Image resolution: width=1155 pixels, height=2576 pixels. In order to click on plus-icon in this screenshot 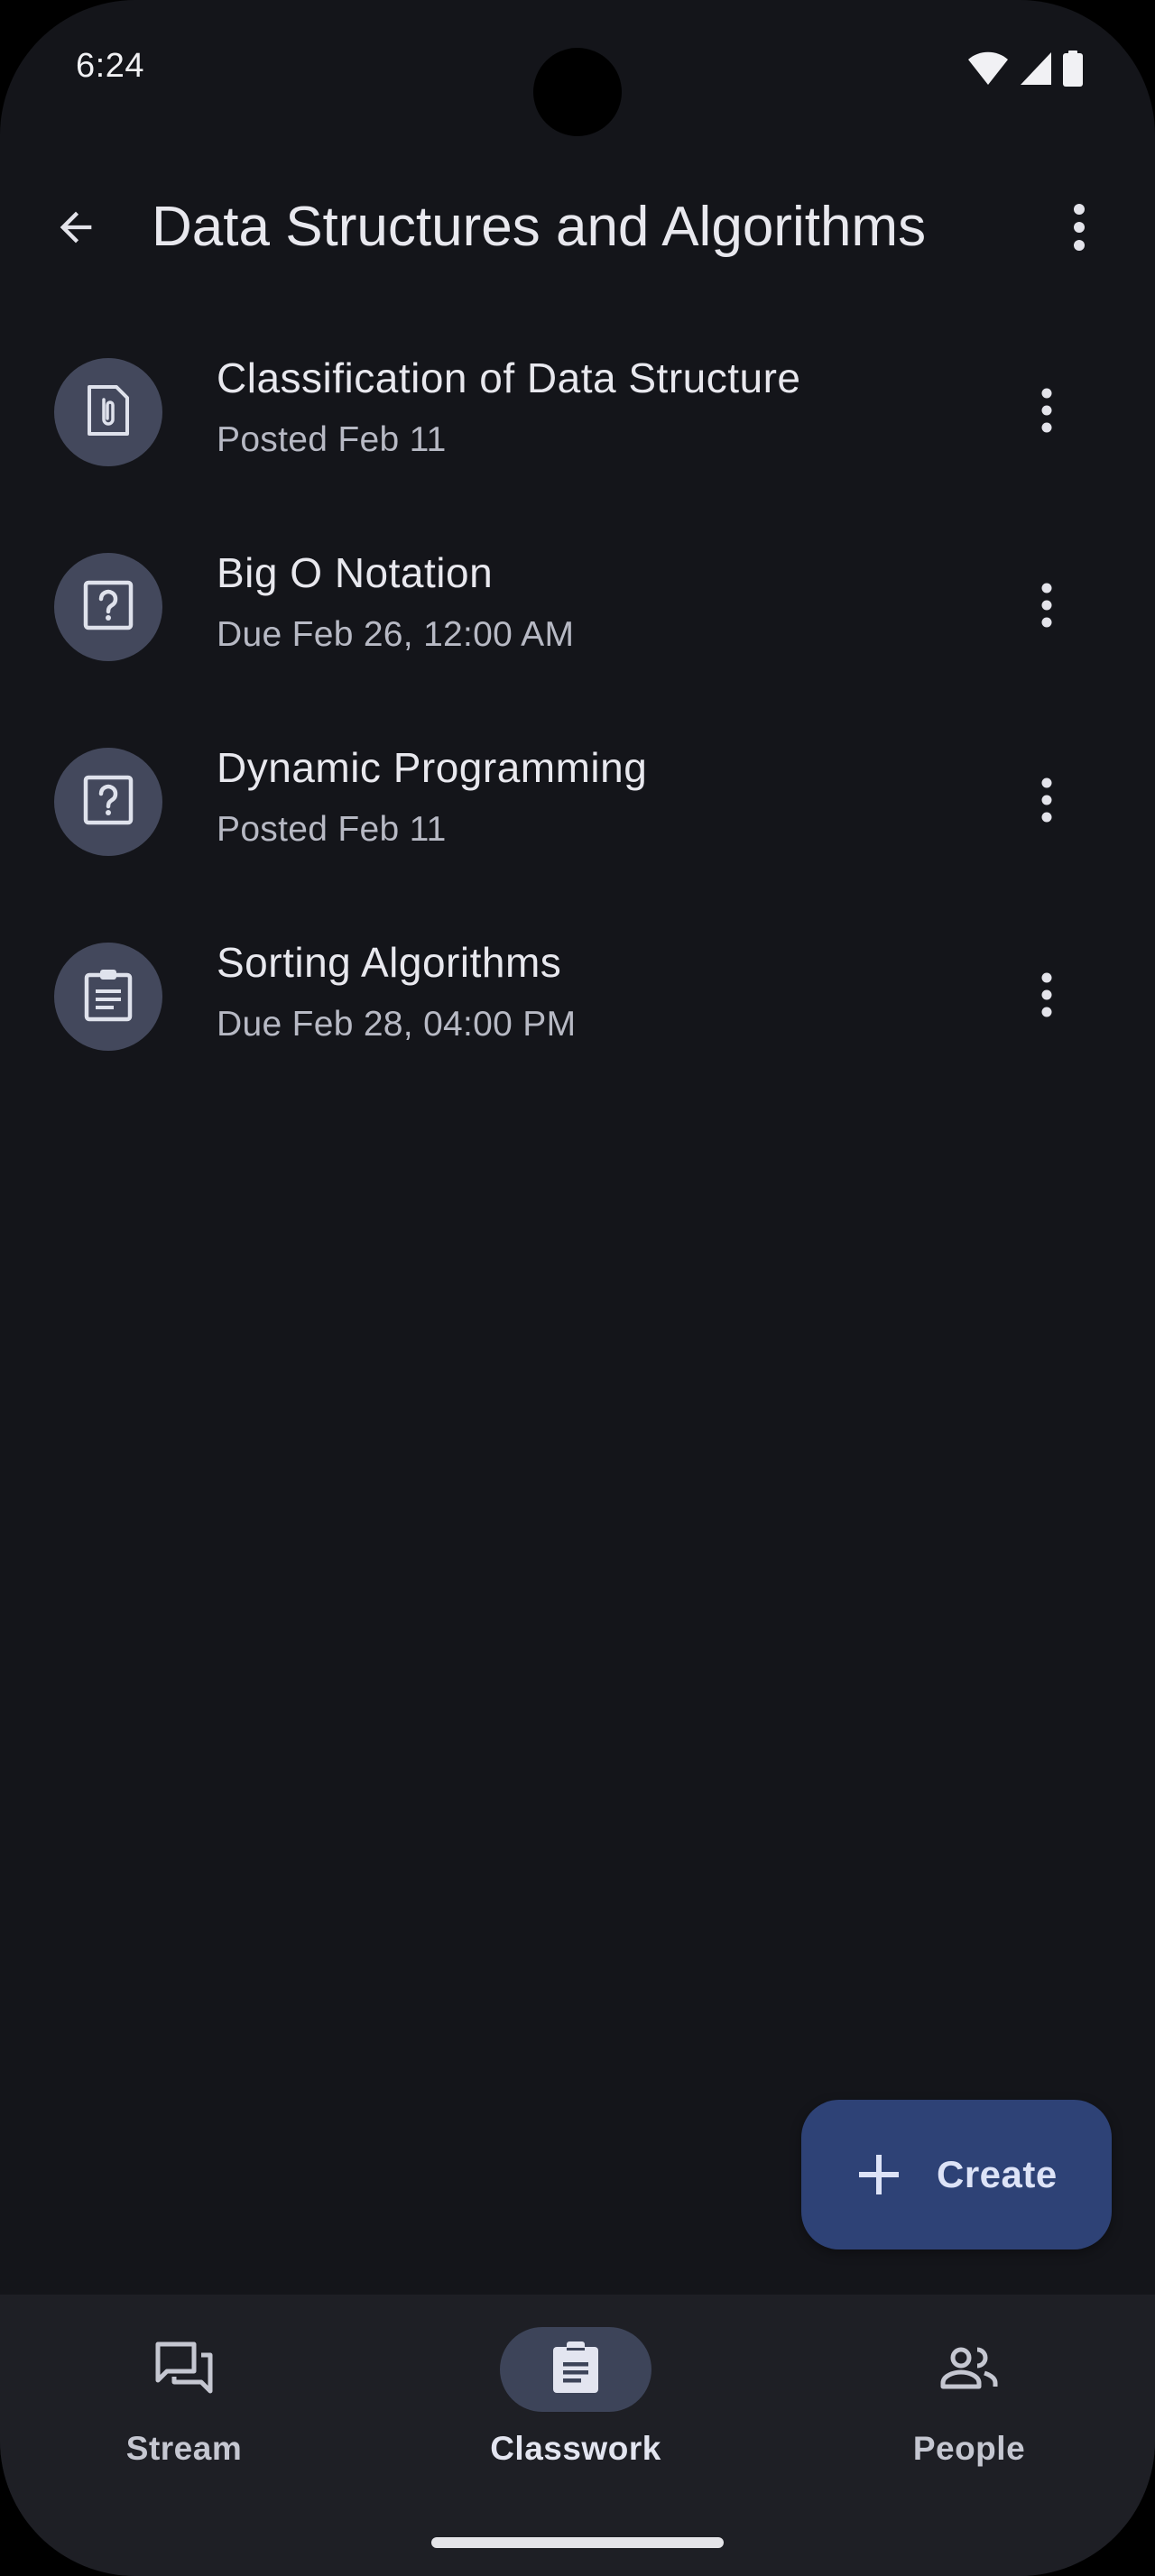, I will do `click(879, 2175)`.